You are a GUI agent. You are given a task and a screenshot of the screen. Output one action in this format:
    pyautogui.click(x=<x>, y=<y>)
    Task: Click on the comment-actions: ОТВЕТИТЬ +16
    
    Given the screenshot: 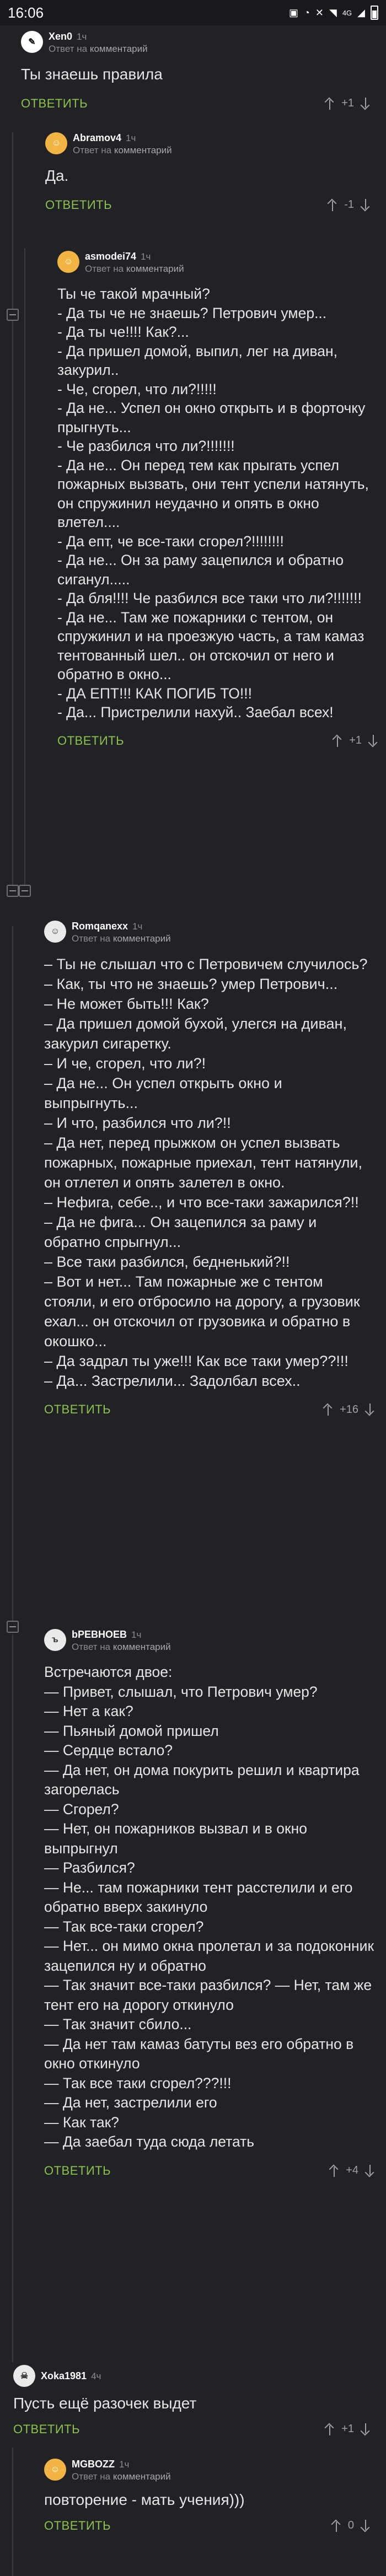 What is the action you would take?
    pyautogui.click(x=209, y=1409)
    